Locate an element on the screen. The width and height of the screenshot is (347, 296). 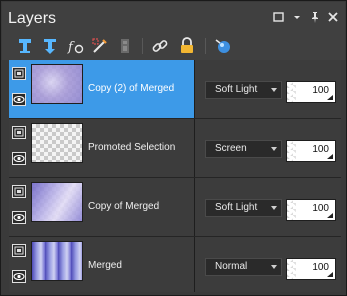
layer-name: Copy (2) of Merged is located at coordinates (131, 89).